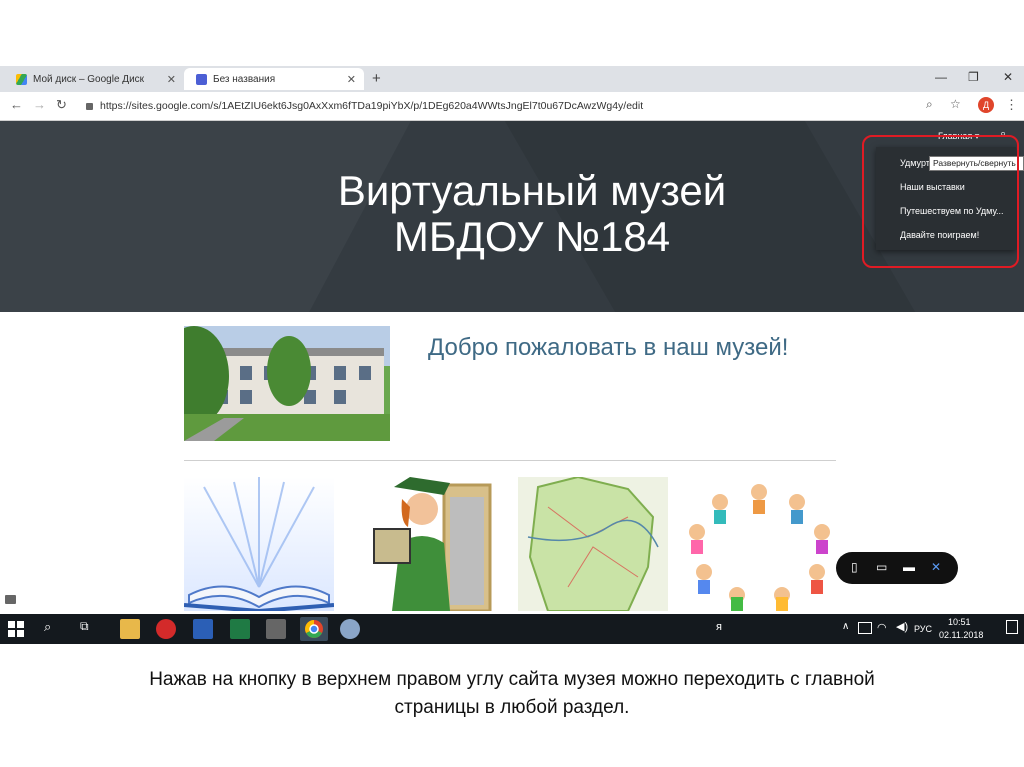 Image resolution: width=1024 pixels, height=767 pixels. What do you see at coordinates (21, 79) in the screenshot?
I see `google-drive-icon` at bounding box center [21, 79].